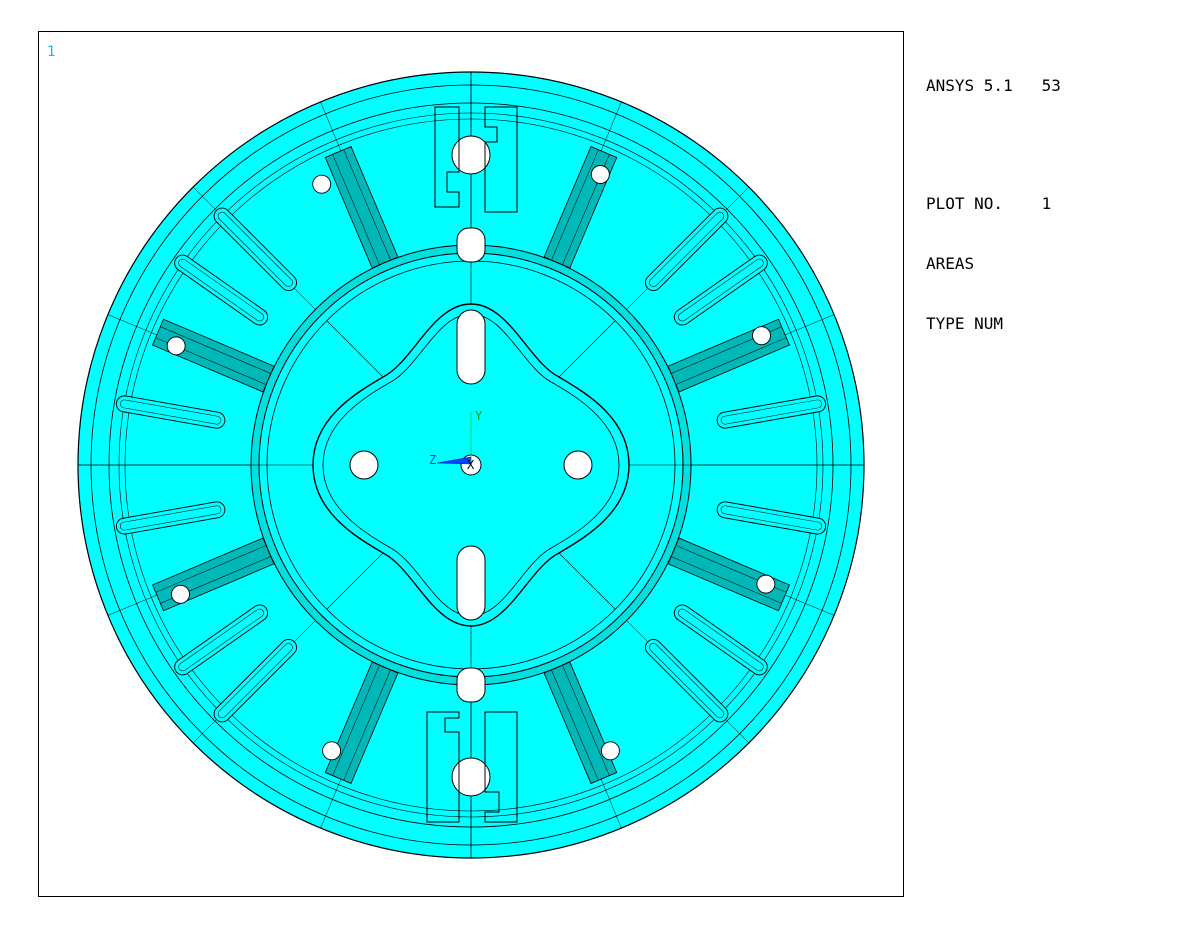  I want to click on plot-legend: ANSYS 5.1 53 PLOT NO. 1 AREAS TYPE NUM, so click(993, 195).